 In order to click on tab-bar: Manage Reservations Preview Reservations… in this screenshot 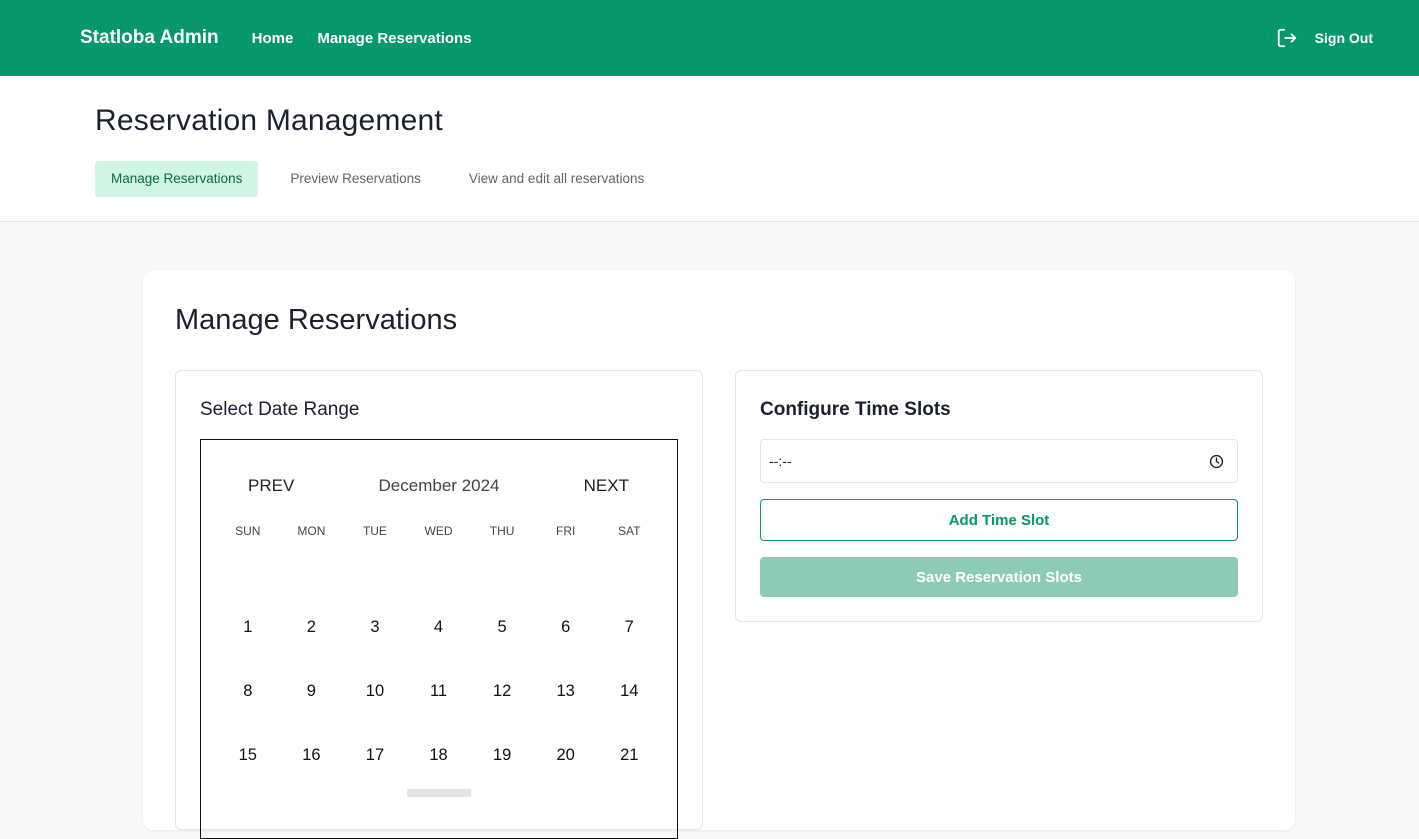, I will do `click(757, 179)`.